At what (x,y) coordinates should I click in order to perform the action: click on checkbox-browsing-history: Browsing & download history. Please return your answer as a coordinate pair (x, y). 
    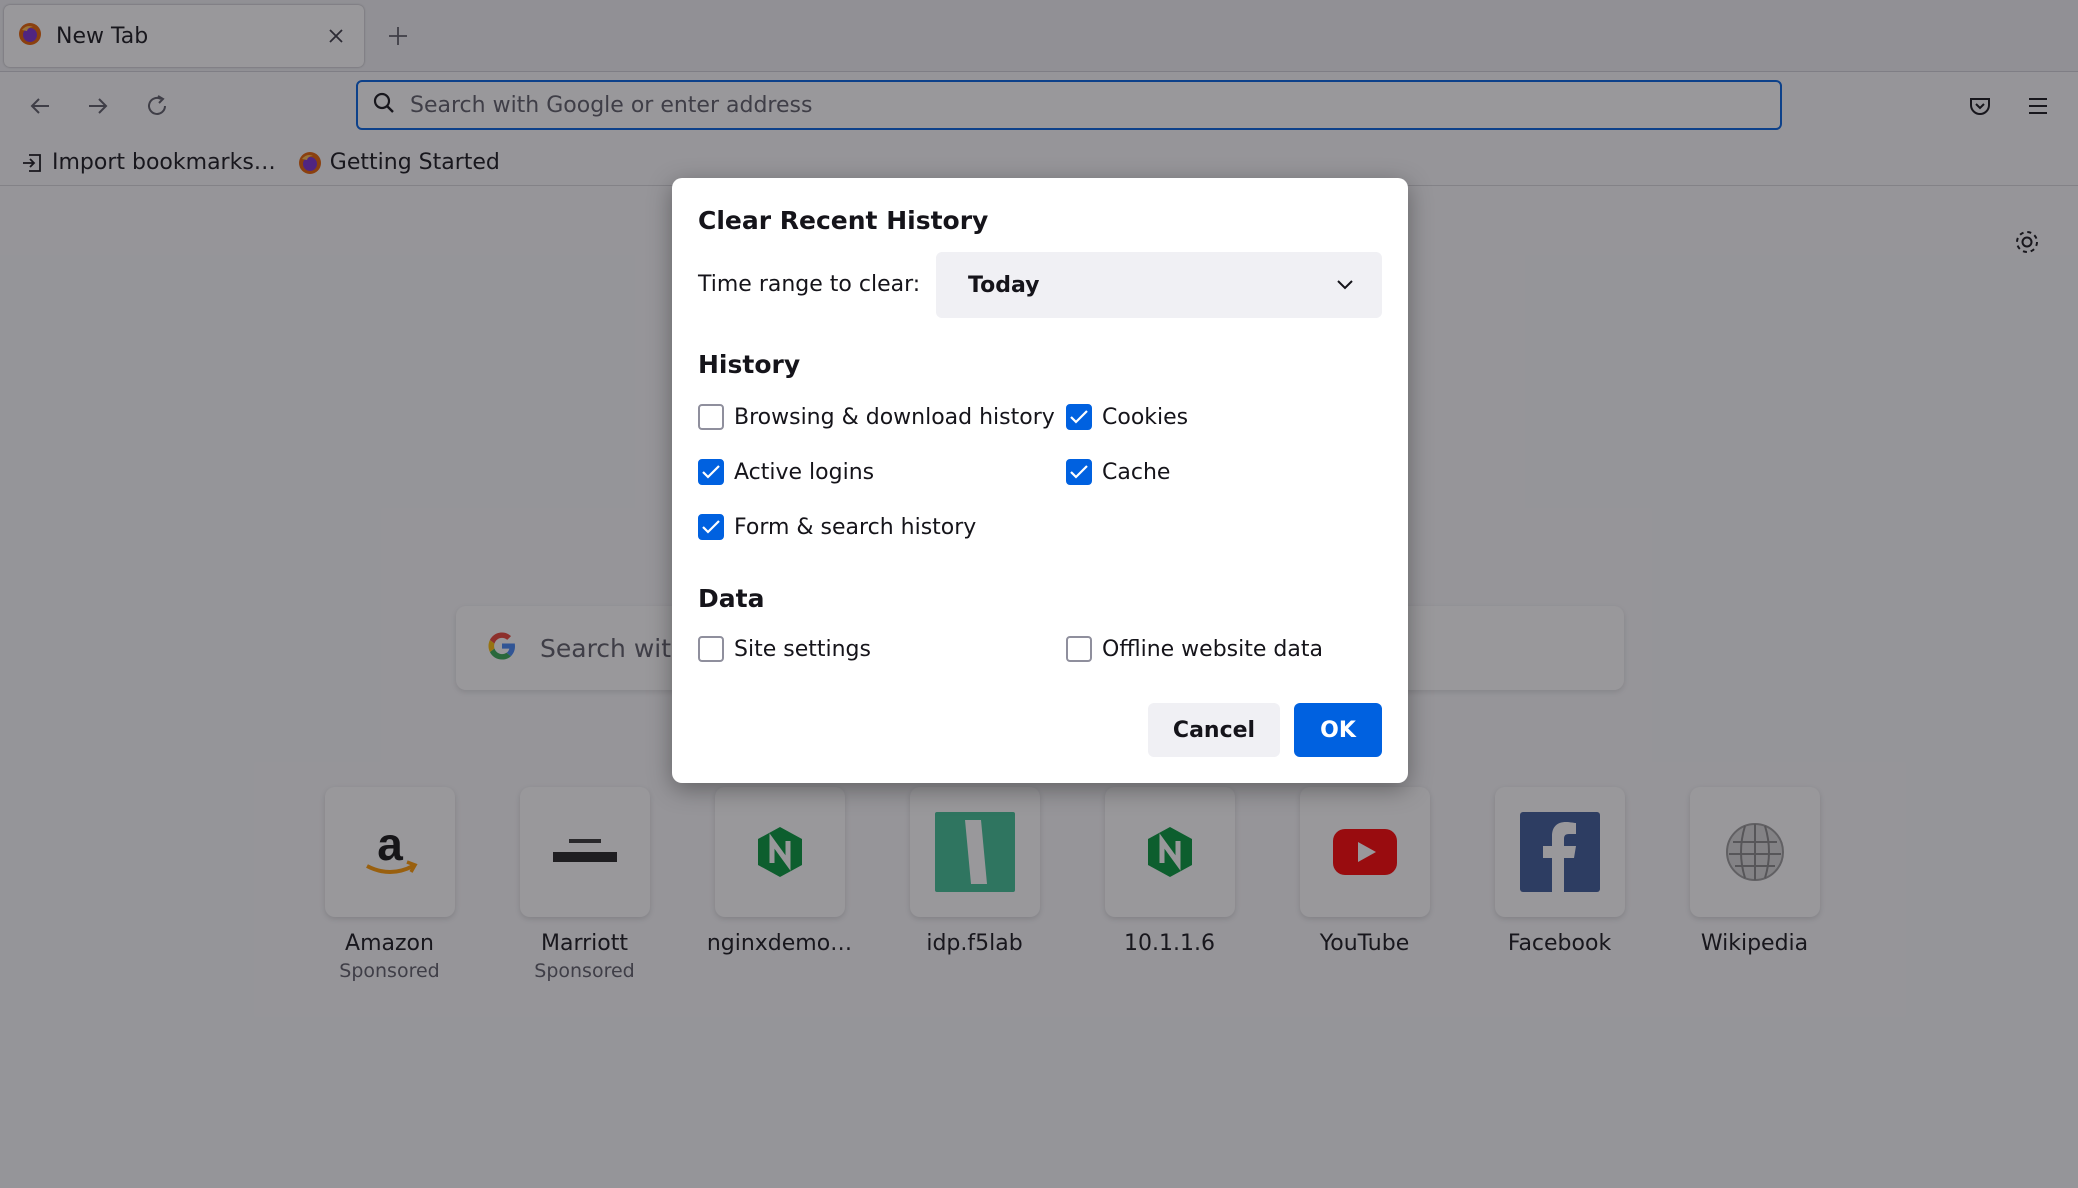
    Looking at the image, I should click on (876, 417).